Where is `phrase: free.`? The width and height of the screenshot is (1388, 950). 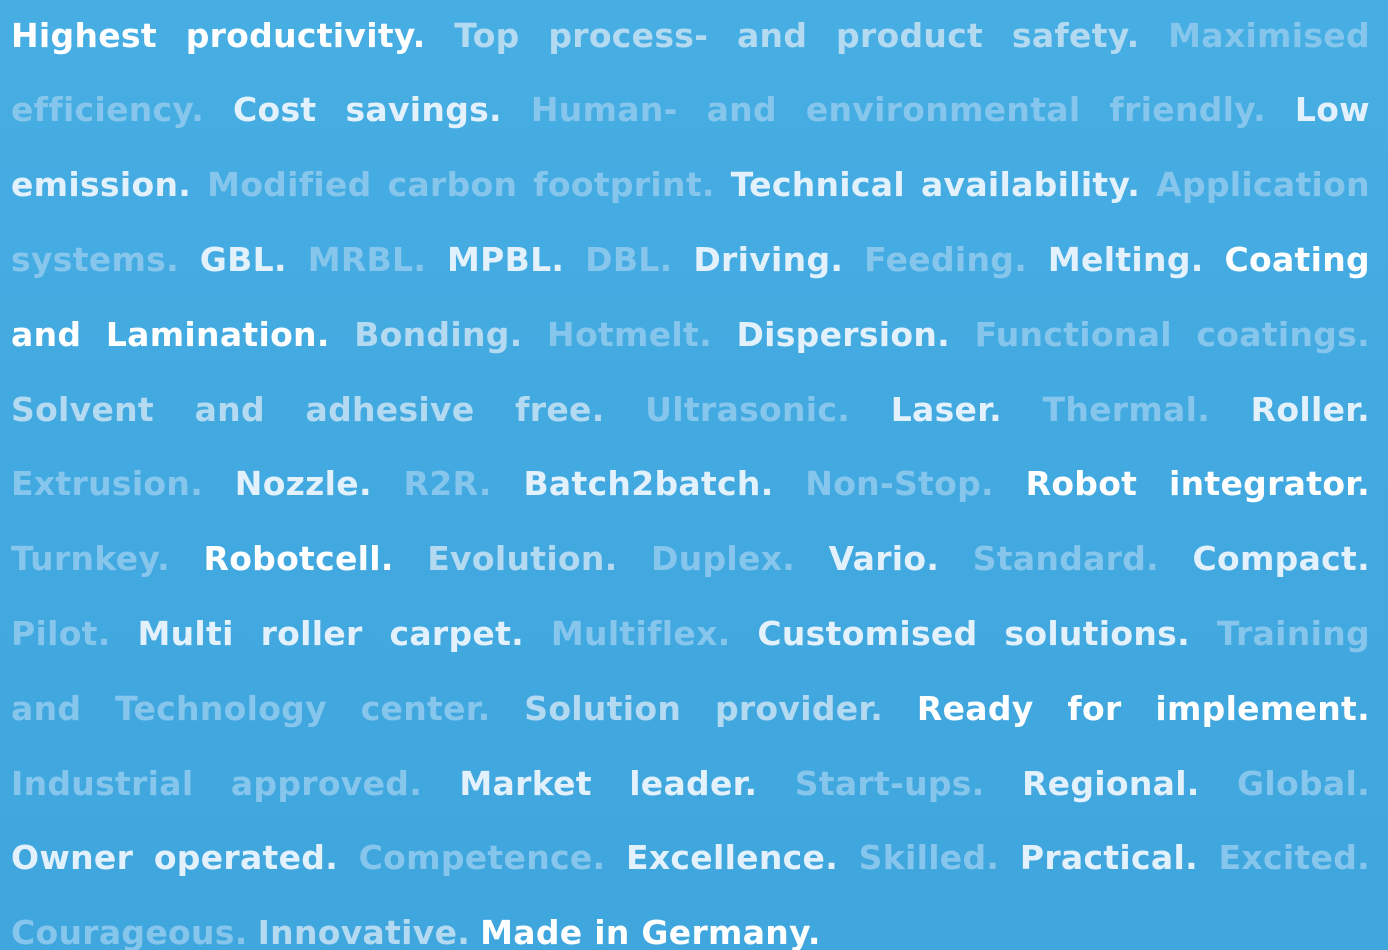
phrase: free. is located at coordinates (560, 409).